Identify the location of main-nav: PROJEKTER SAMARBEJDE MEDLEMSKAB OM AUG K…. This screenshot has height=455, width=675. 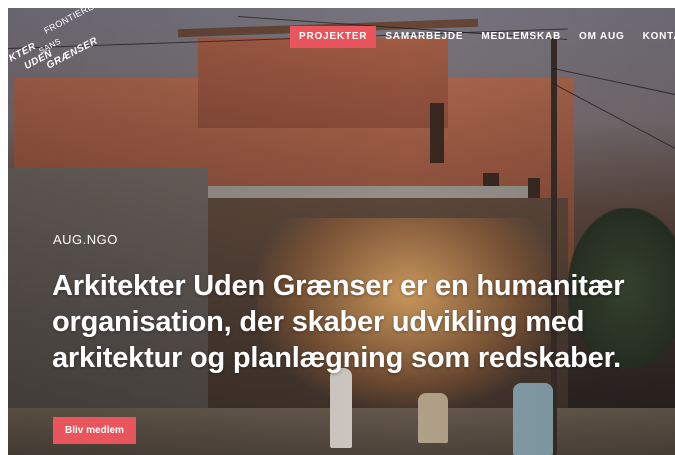
(482, 37).